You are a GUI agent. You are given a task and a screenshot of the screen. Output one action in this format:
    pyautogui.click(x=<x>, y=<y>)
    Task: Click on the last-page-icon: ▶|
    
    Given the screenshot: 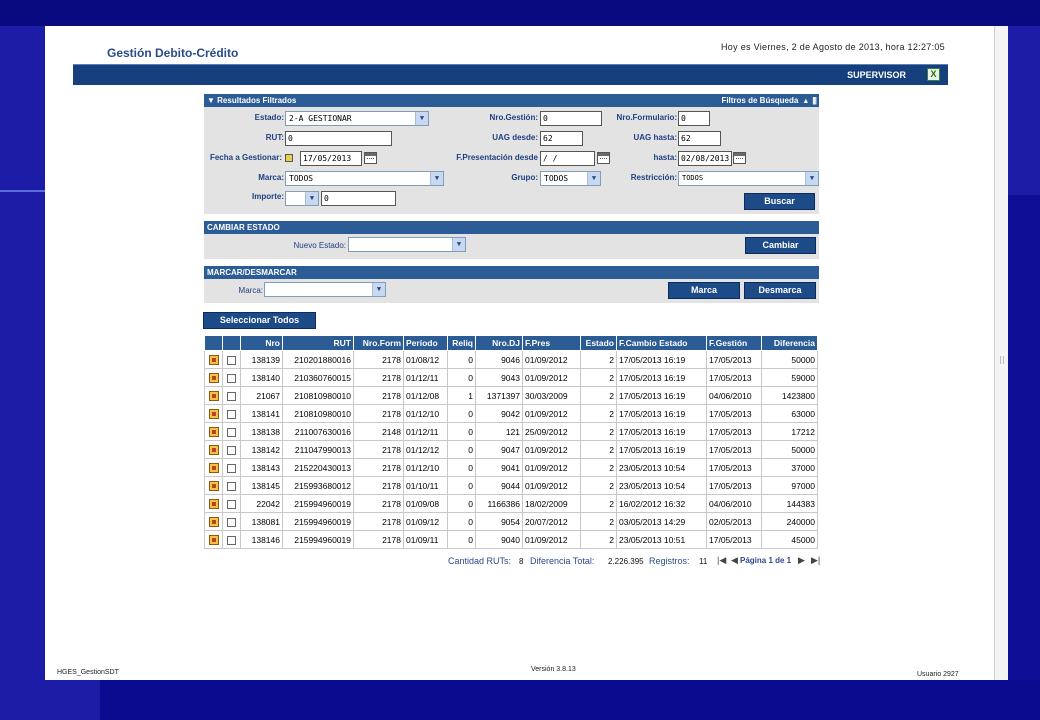 What is the action you would take?
    pyautogui.click(x=815, y=560)
    